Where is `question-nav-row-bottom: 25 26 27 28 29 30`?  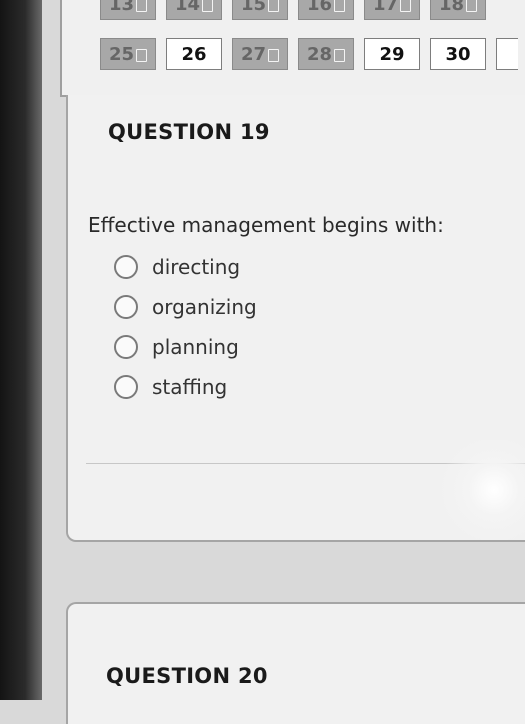 question-nav-row-bottom: 25 26 27 28 29 30 is located at coordinates (309, 54).